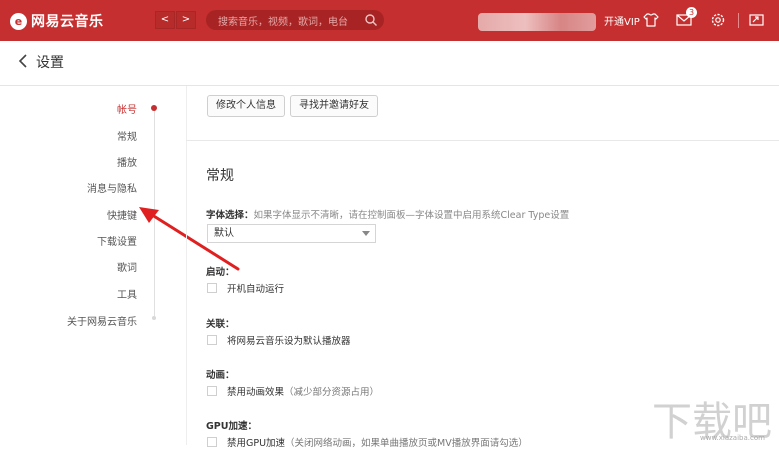  Describe the element at coordinates (289, 340) in the screenshot. I see `default-player-label: 将网易云音乐设为默认播放器` at that location.